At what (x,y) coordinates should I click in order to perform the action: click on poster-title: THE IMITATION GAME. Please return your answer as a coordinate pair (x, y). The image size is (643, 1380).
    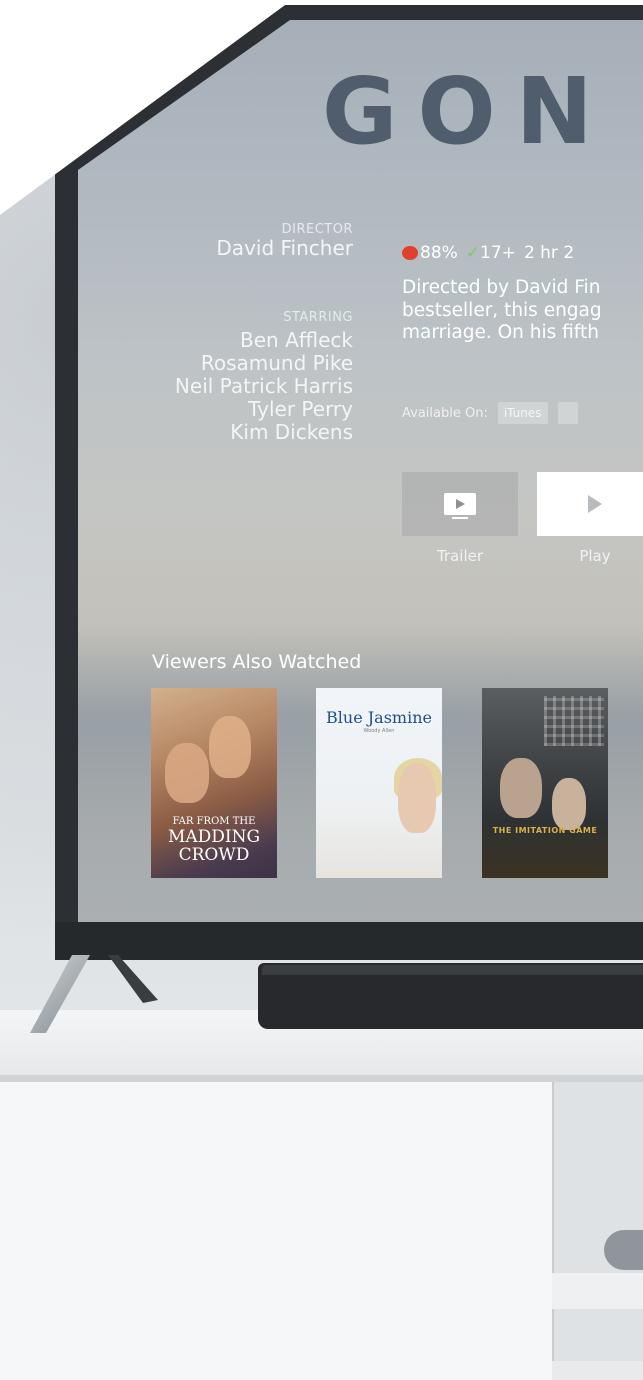
    Looking at the image, I should click on (545, 830).